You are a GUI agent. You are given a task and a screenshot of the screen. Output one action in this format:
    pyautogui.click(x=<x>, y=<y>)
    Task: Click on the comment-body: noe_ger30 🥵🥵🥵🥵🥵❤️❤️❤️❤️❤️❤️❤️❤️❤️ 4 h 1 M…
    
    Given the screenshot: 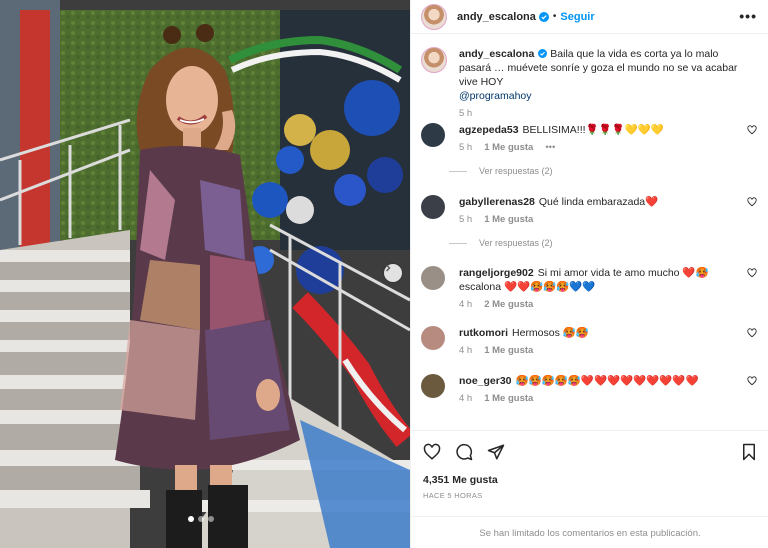 What is the action you would take?
    pyautogui.click(x=599, y=390)
    